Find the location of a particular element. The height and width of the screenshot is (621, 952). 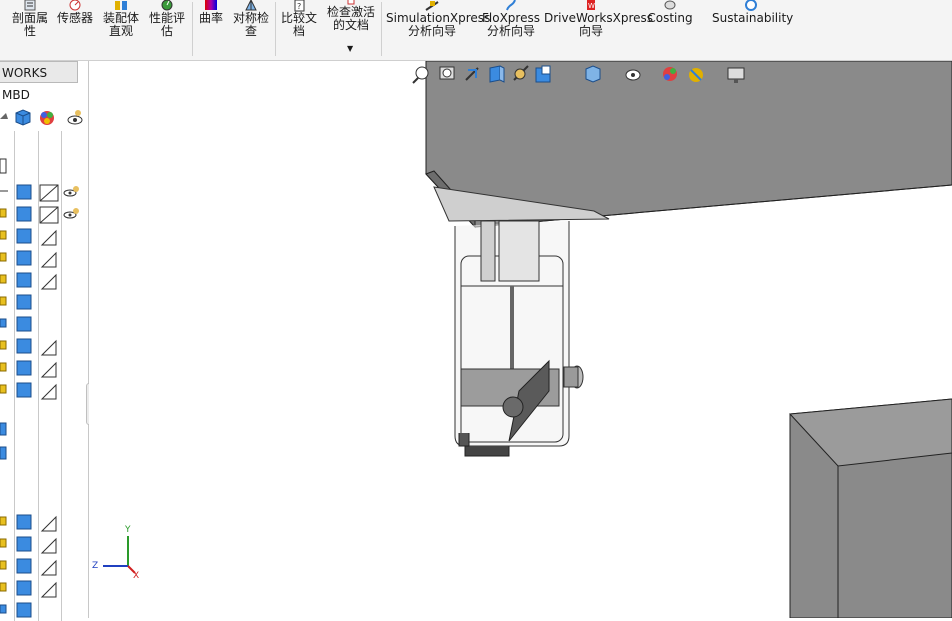

symmetry-check-label-2: 查 is located at coordinates (250, 31).